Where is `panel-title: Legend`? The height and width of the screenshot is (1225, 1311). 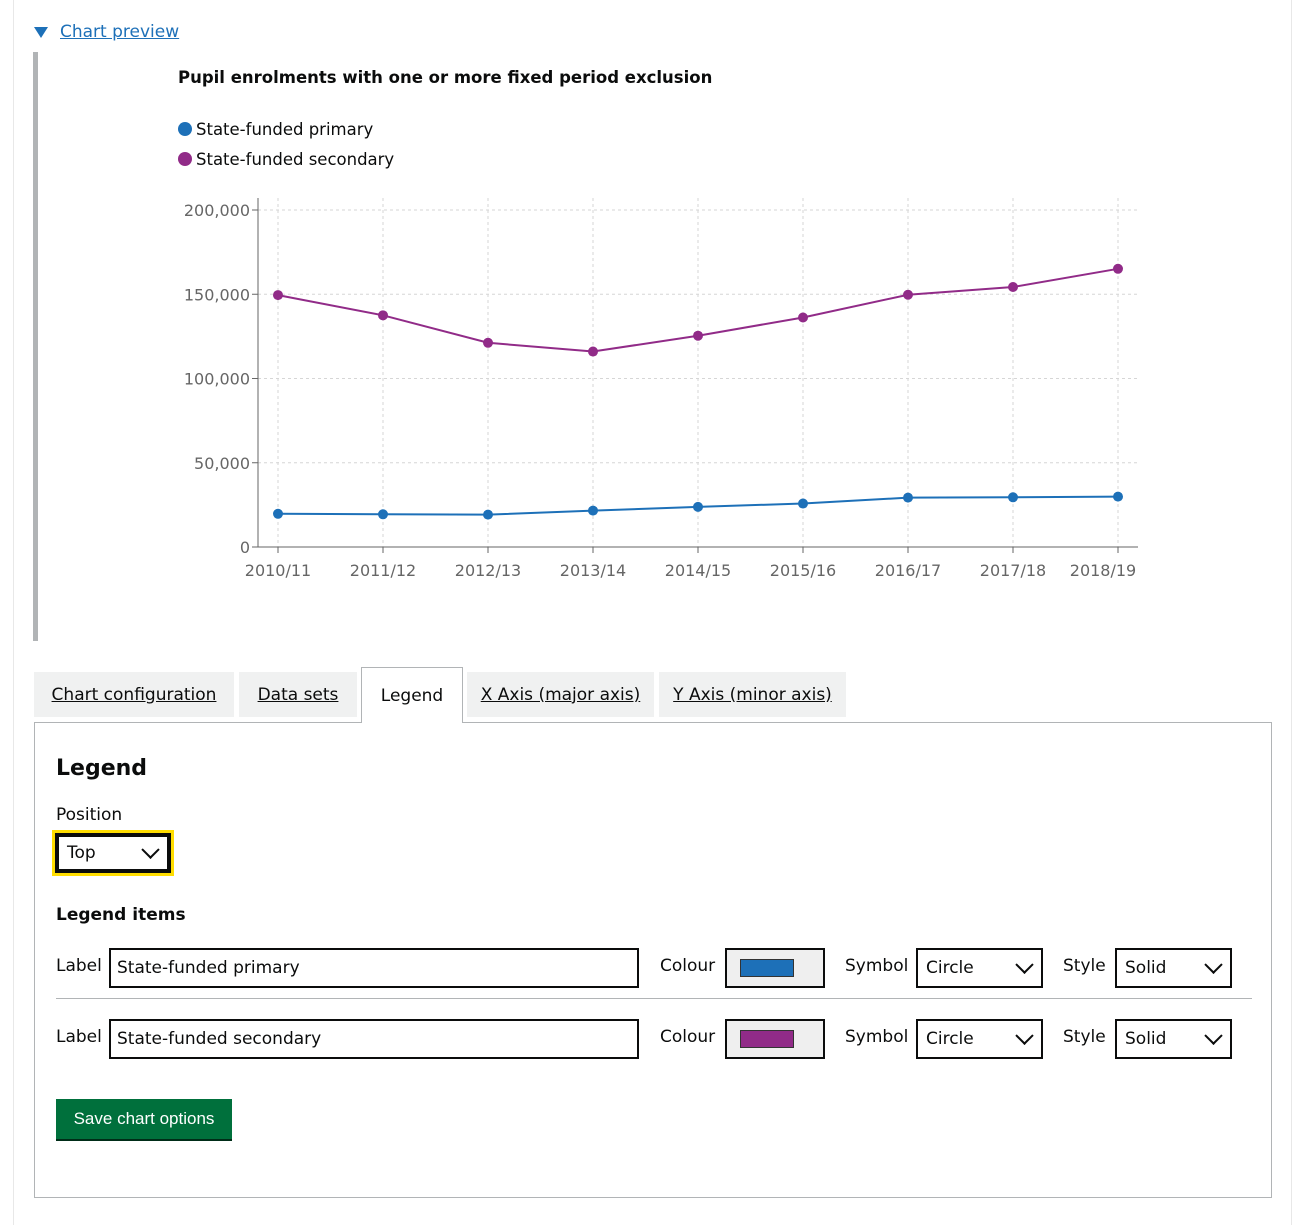
panel-title: Legend is located at coordinates (102, 768).